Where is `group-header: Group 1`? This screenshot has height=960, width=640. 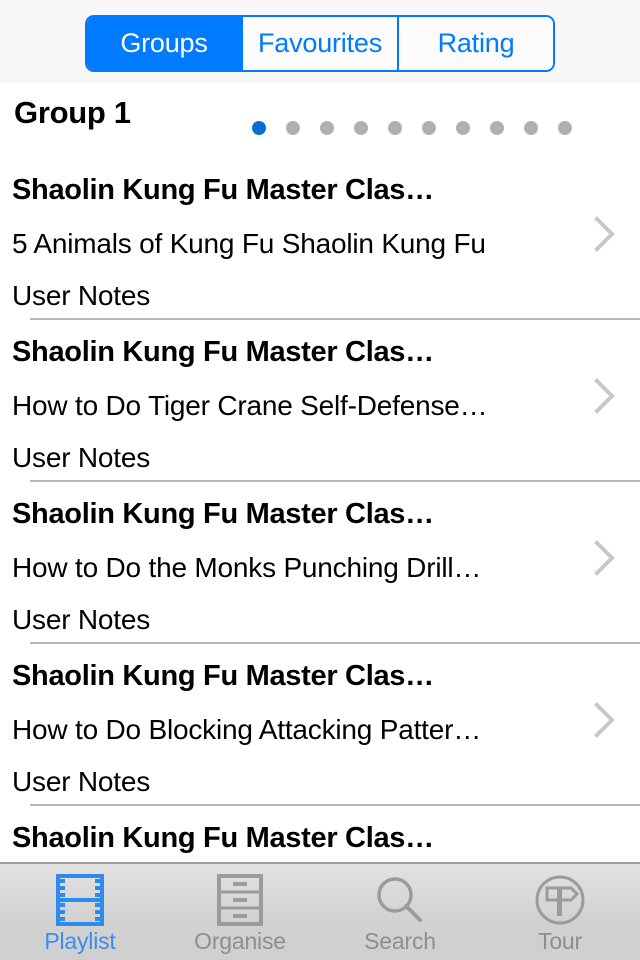 group-header: Group 1 is located at coordinates (320, 120).